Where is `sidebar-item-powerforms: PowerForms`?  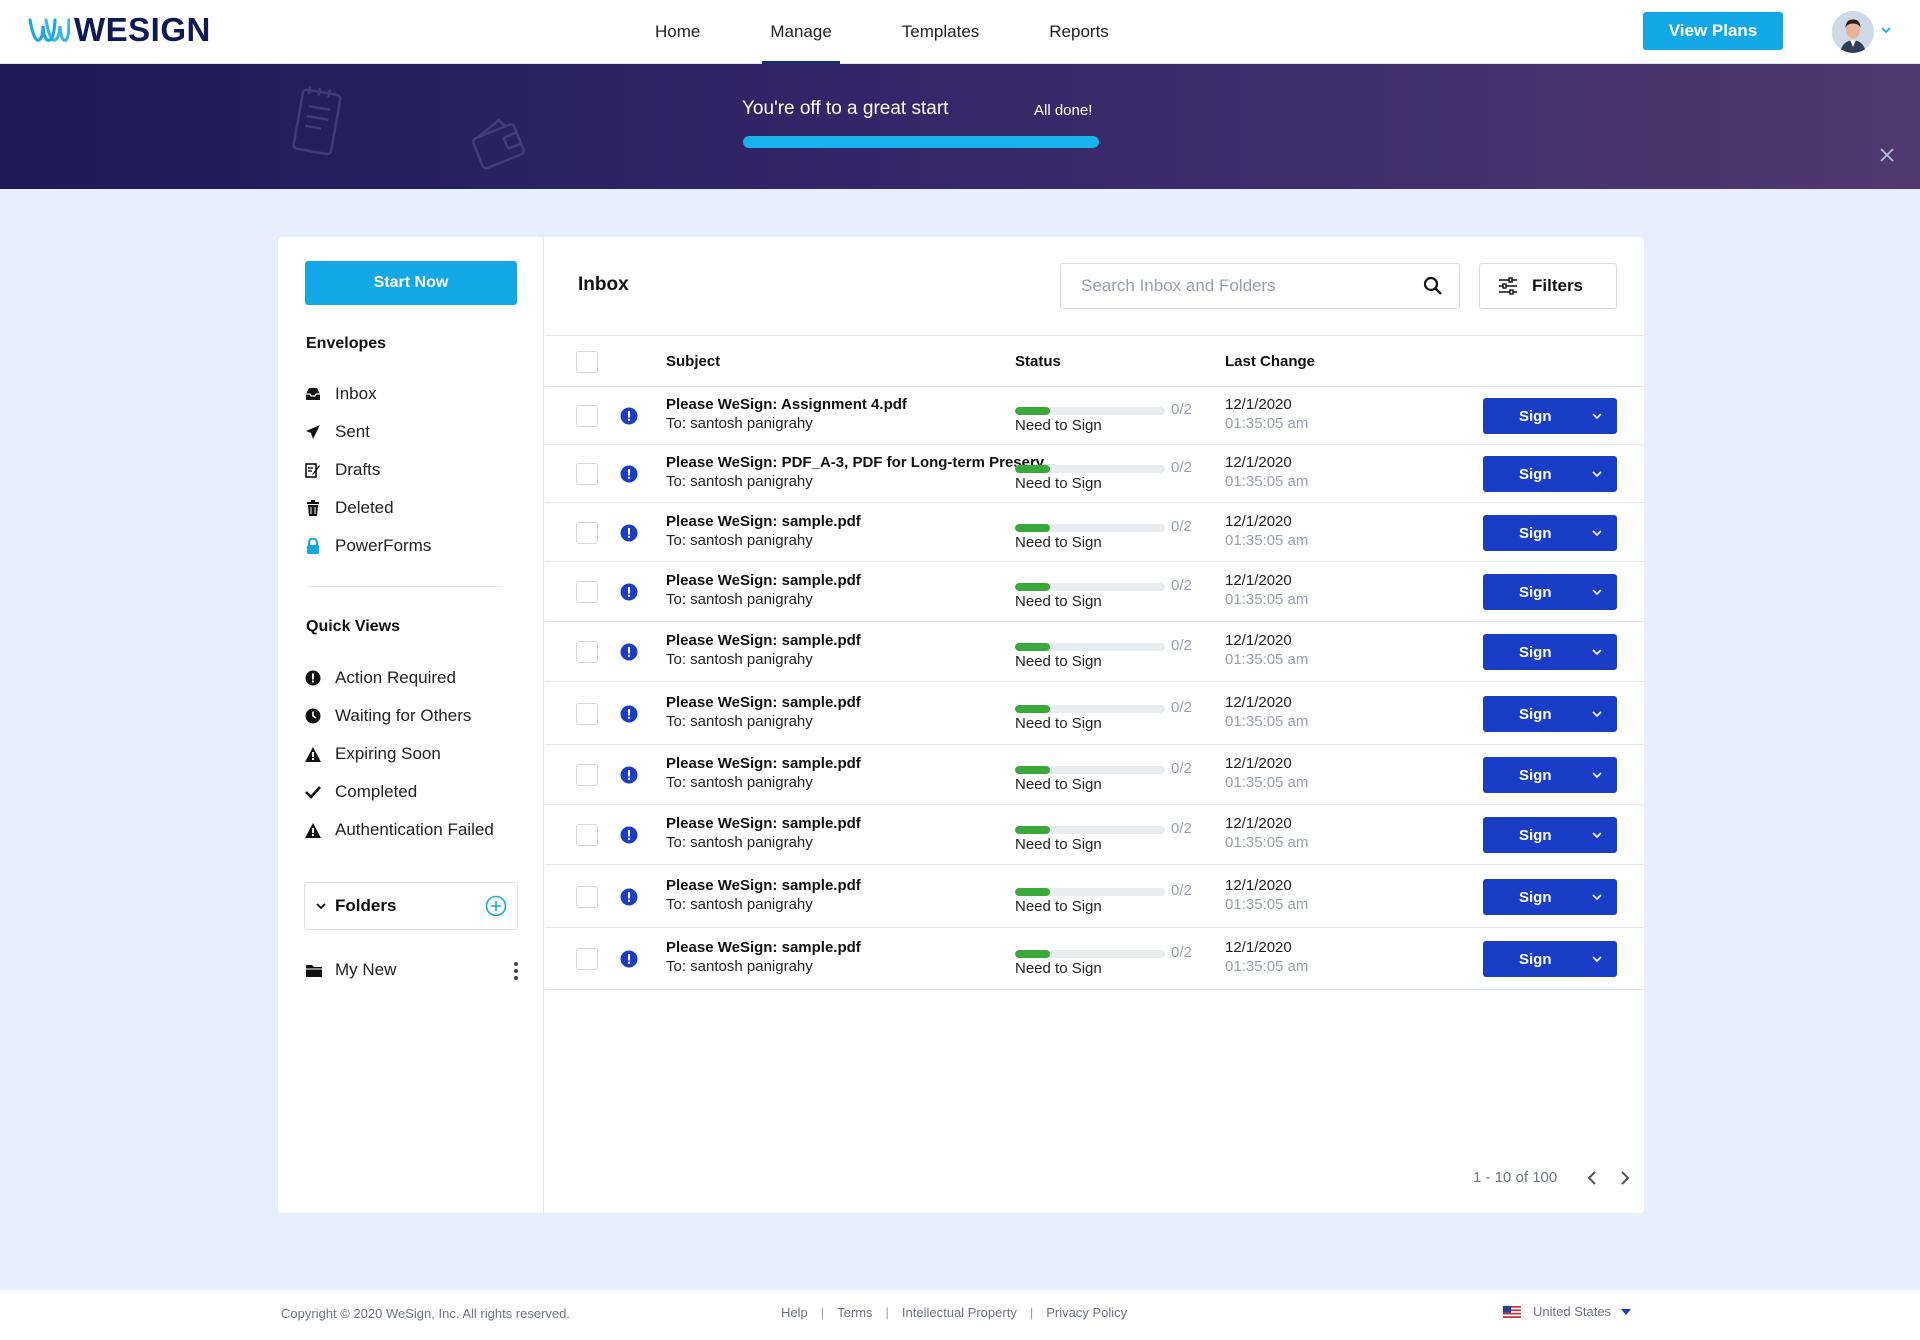 sidebar-item-powerforms: PowerForms is located at coordinates (415, 546).